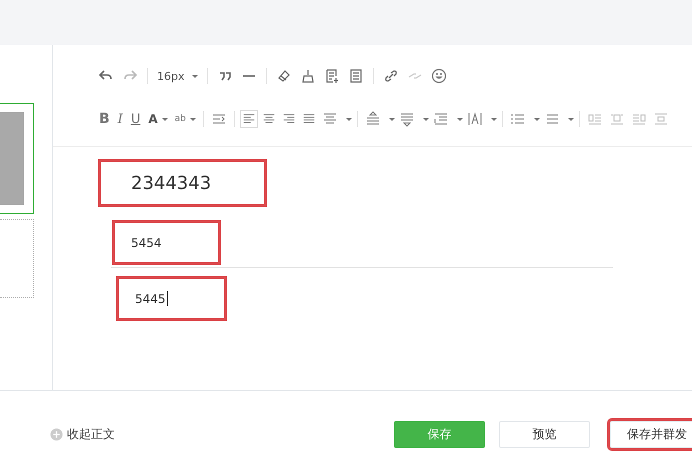 This screenshot has height=459, width=692. I want to click on editor-text: 5454, so click(146, 243).